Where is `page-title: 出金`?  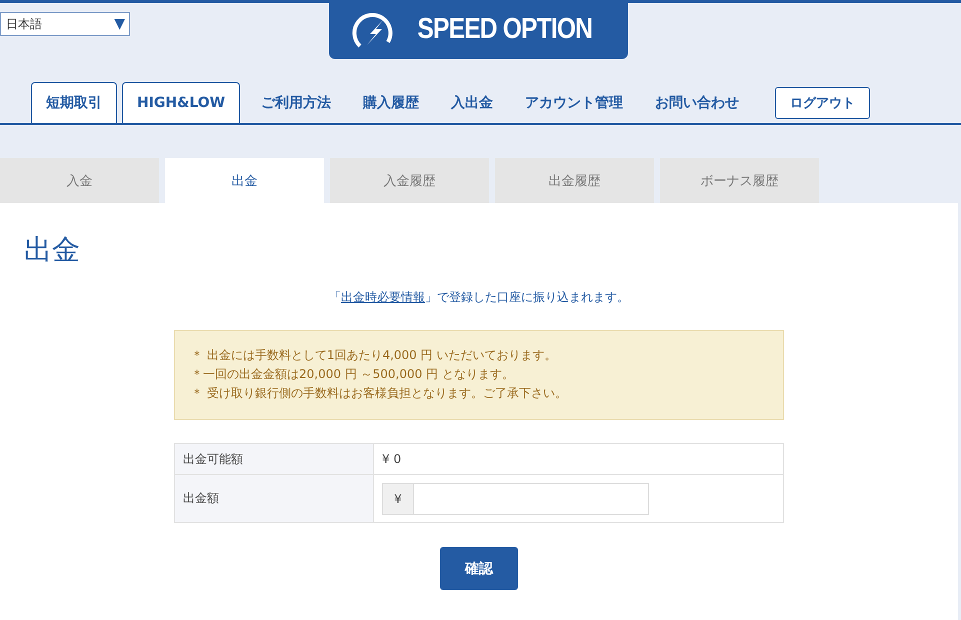 page-title: 出金 is located at coordinates (52, 250).